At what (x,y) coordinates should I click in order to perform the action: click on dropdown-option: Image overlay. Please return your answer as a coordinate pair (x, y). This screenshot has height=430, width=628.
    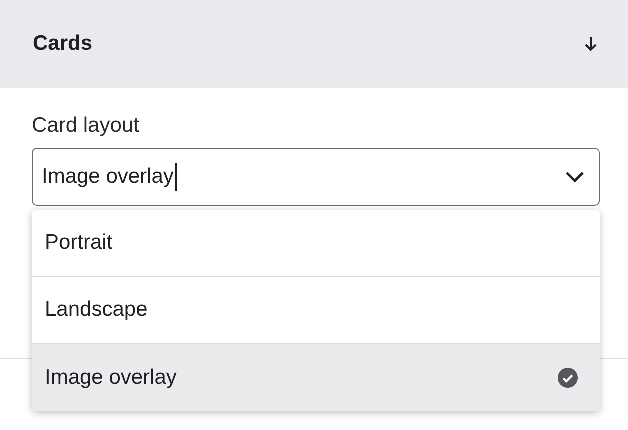
    Looking at the image, I should click on (316, 377).